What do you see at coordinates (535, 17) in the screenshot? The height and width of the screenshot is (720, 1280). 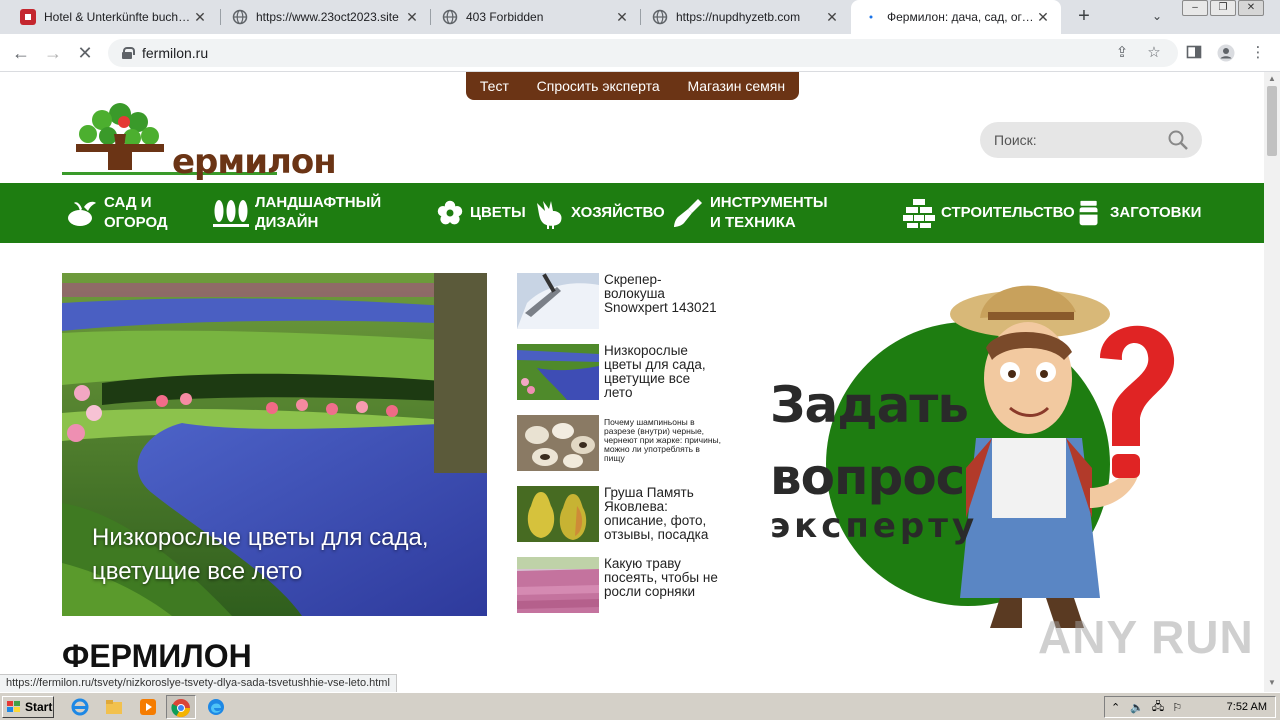 I see `browser-tab: 403 Forbidden ✕` at bounding box center [535, 17].